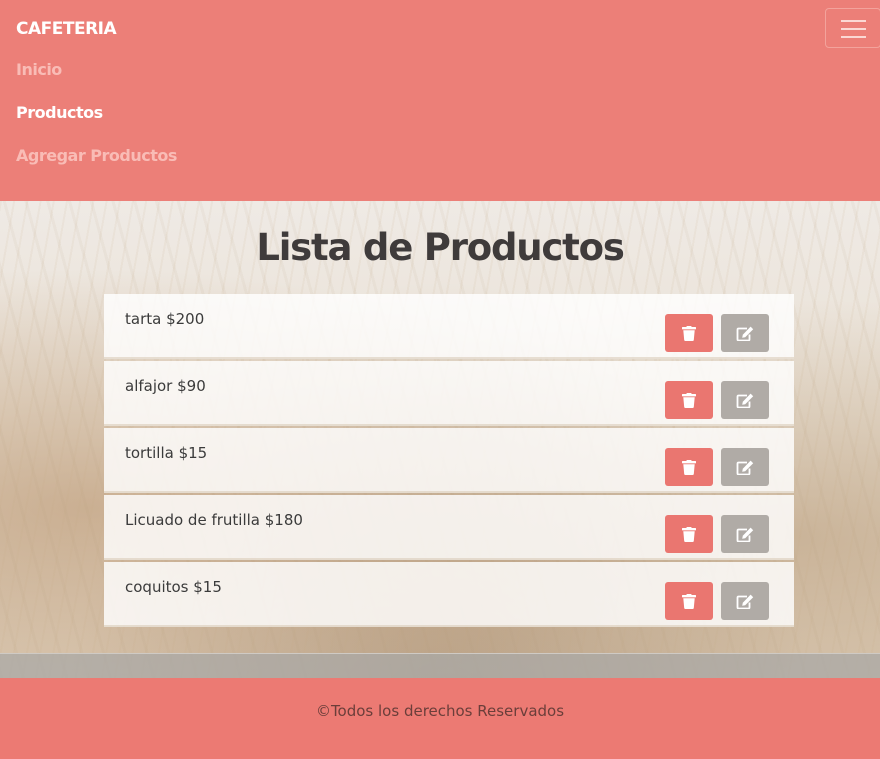 This screenshot has height=759, width=880. What do you see at coordinates (59, 112) in the screenshot?
I see `nav-link-productos: Productos` at bounding box center [59, 112].